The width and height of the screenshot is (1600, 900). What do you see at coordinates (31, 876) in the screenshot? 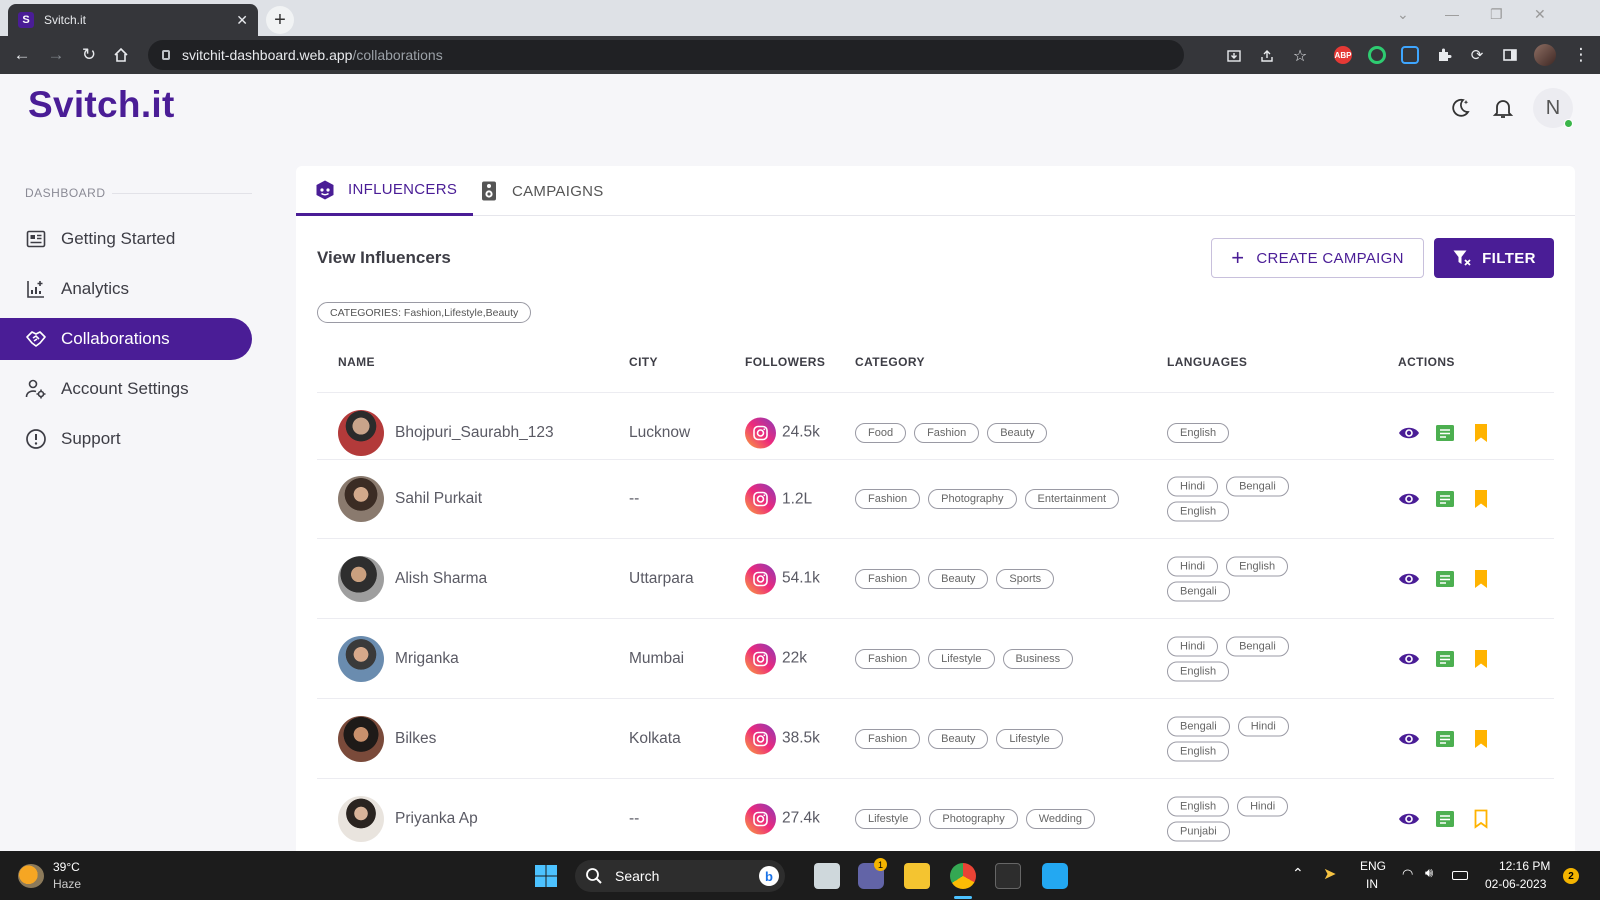
I see `weather-haze-icon` at bounding box center [31, 876].